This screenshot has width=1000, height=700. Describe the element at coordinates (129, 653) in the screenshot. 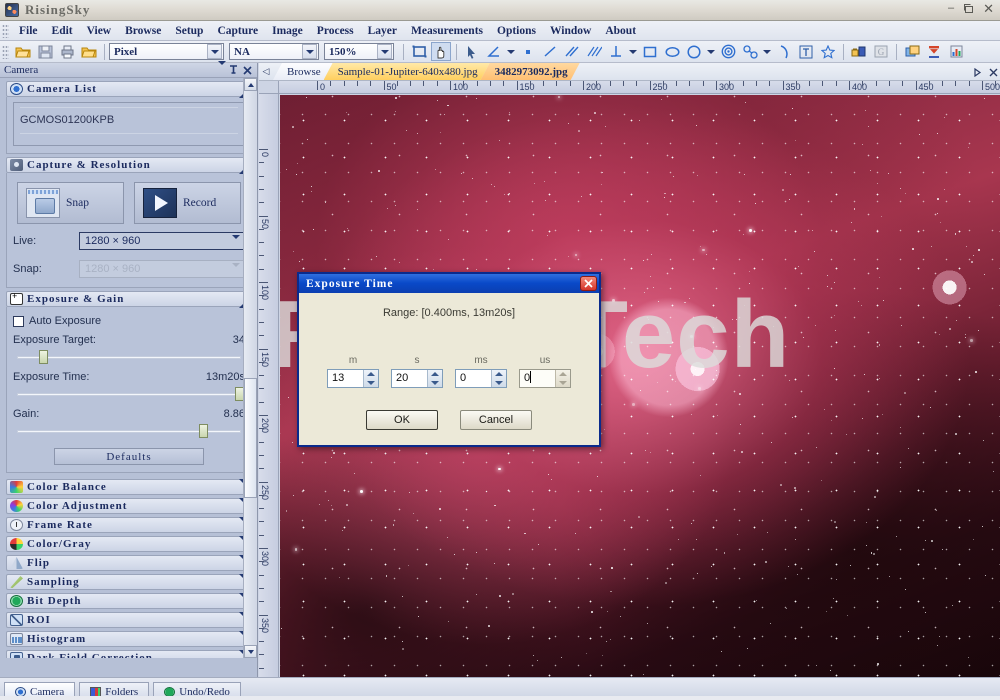

I see `group-dark-field-correction: Dark Field Correction` at that location.